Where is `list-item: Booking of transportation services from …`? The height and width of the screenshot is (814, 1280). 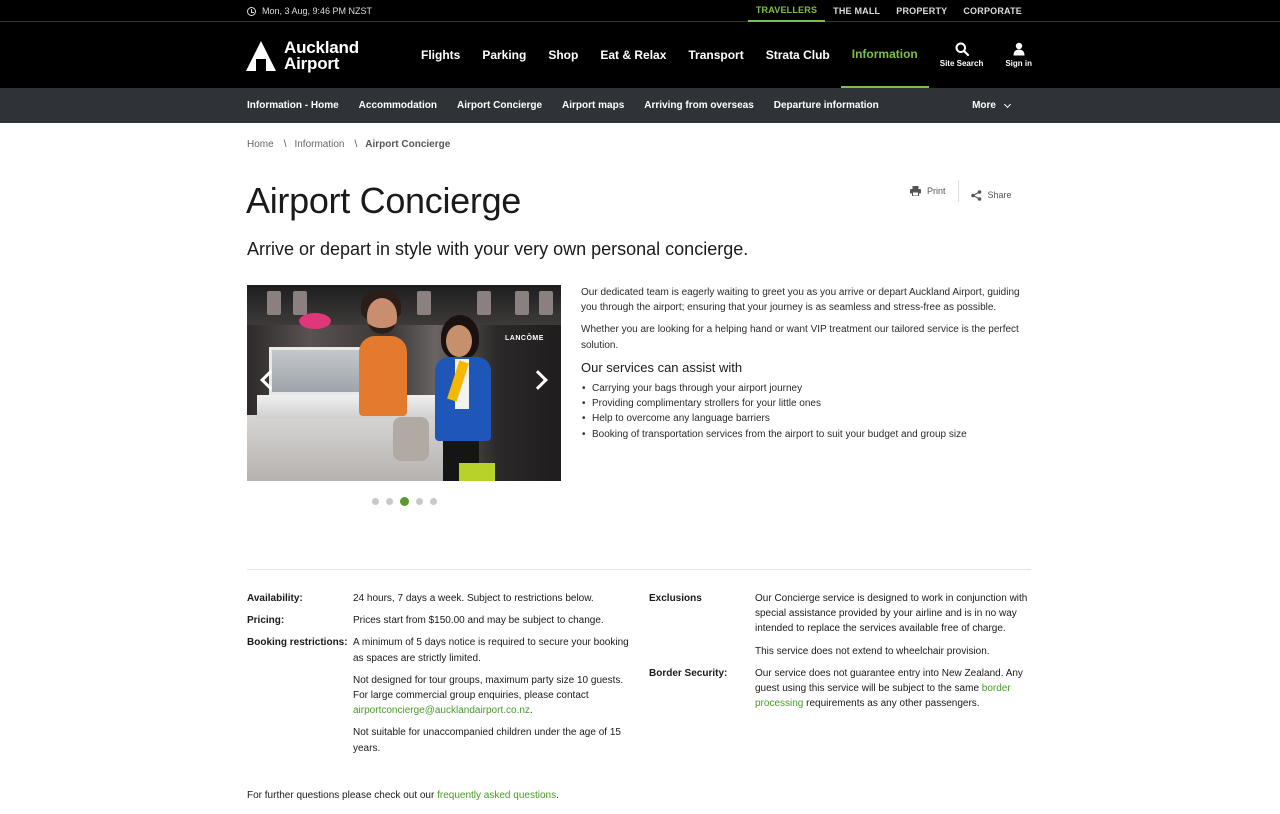 list-item: Booking of transportation services from … is located at coordinates (806, 434).